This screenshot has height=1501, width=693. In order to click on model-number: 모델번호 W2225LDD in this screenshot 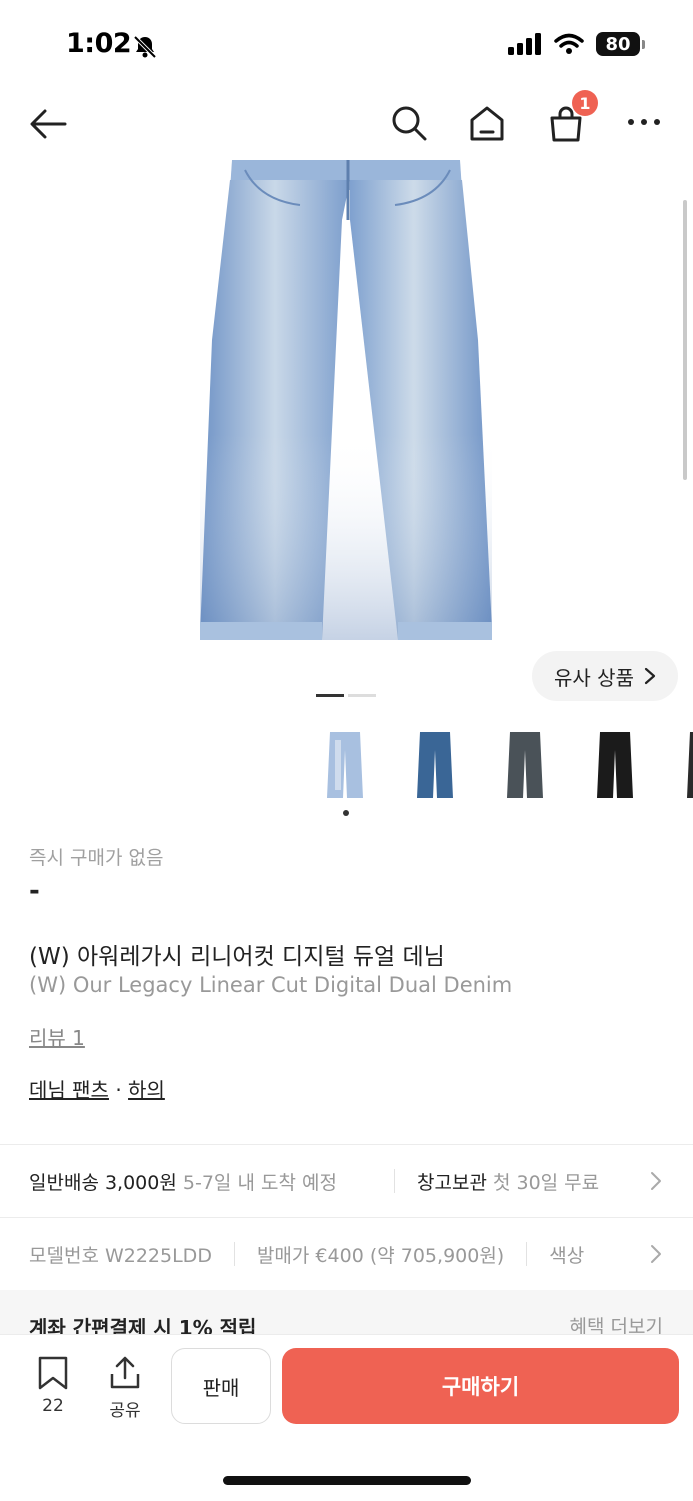, I will do `click(120, 1255)`.